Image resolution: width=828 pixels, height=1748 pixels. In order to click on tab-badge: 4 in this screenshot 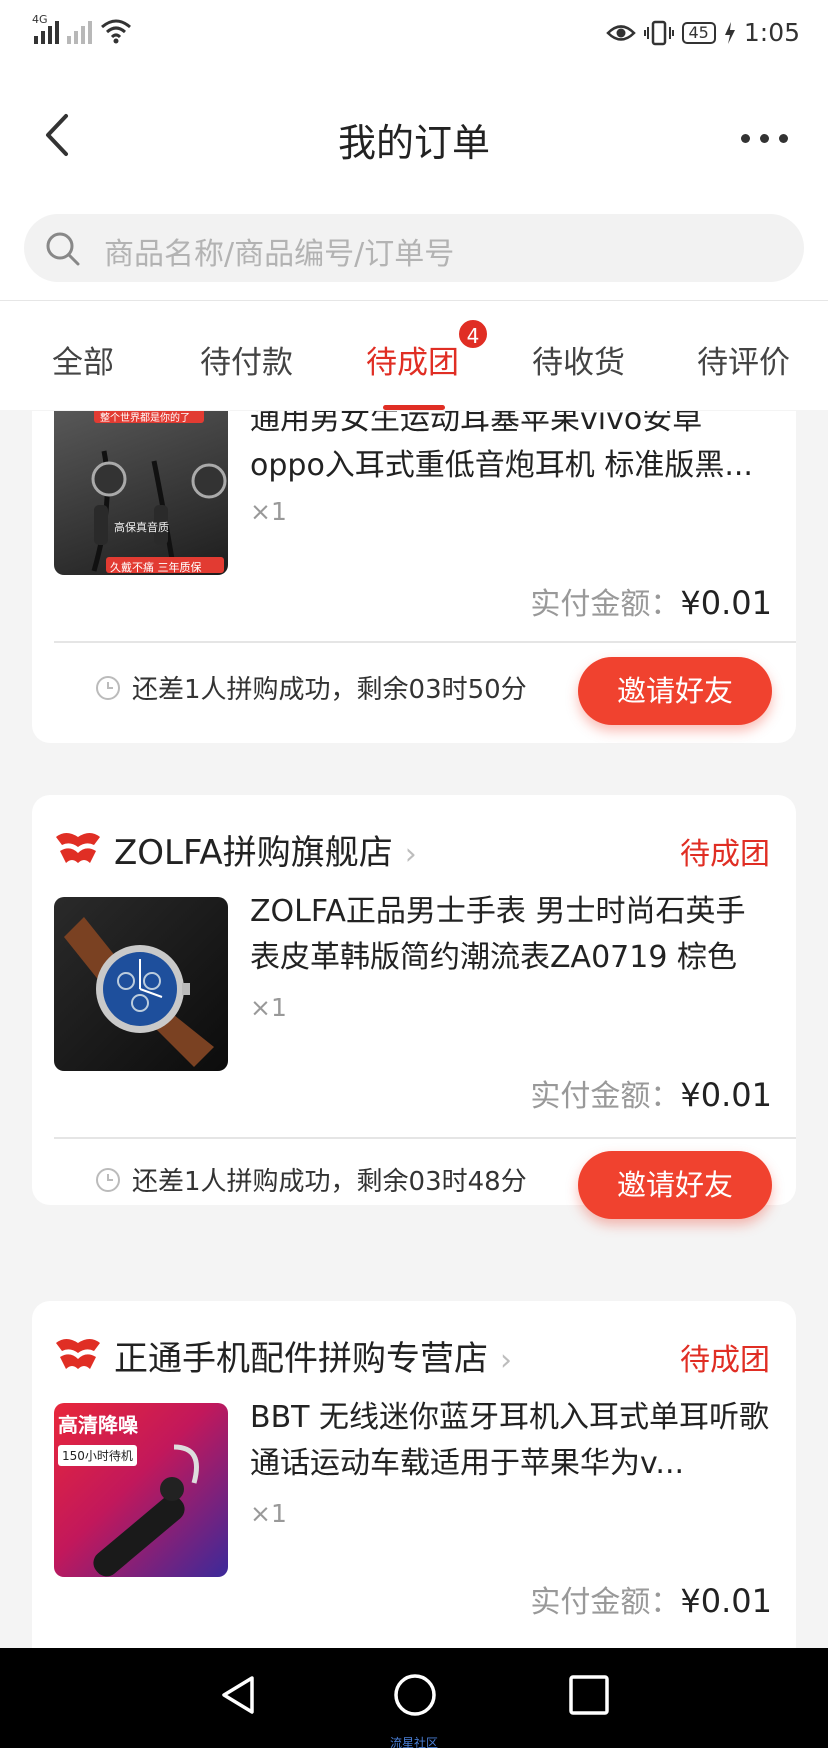, I will do `click(473, 334)`.